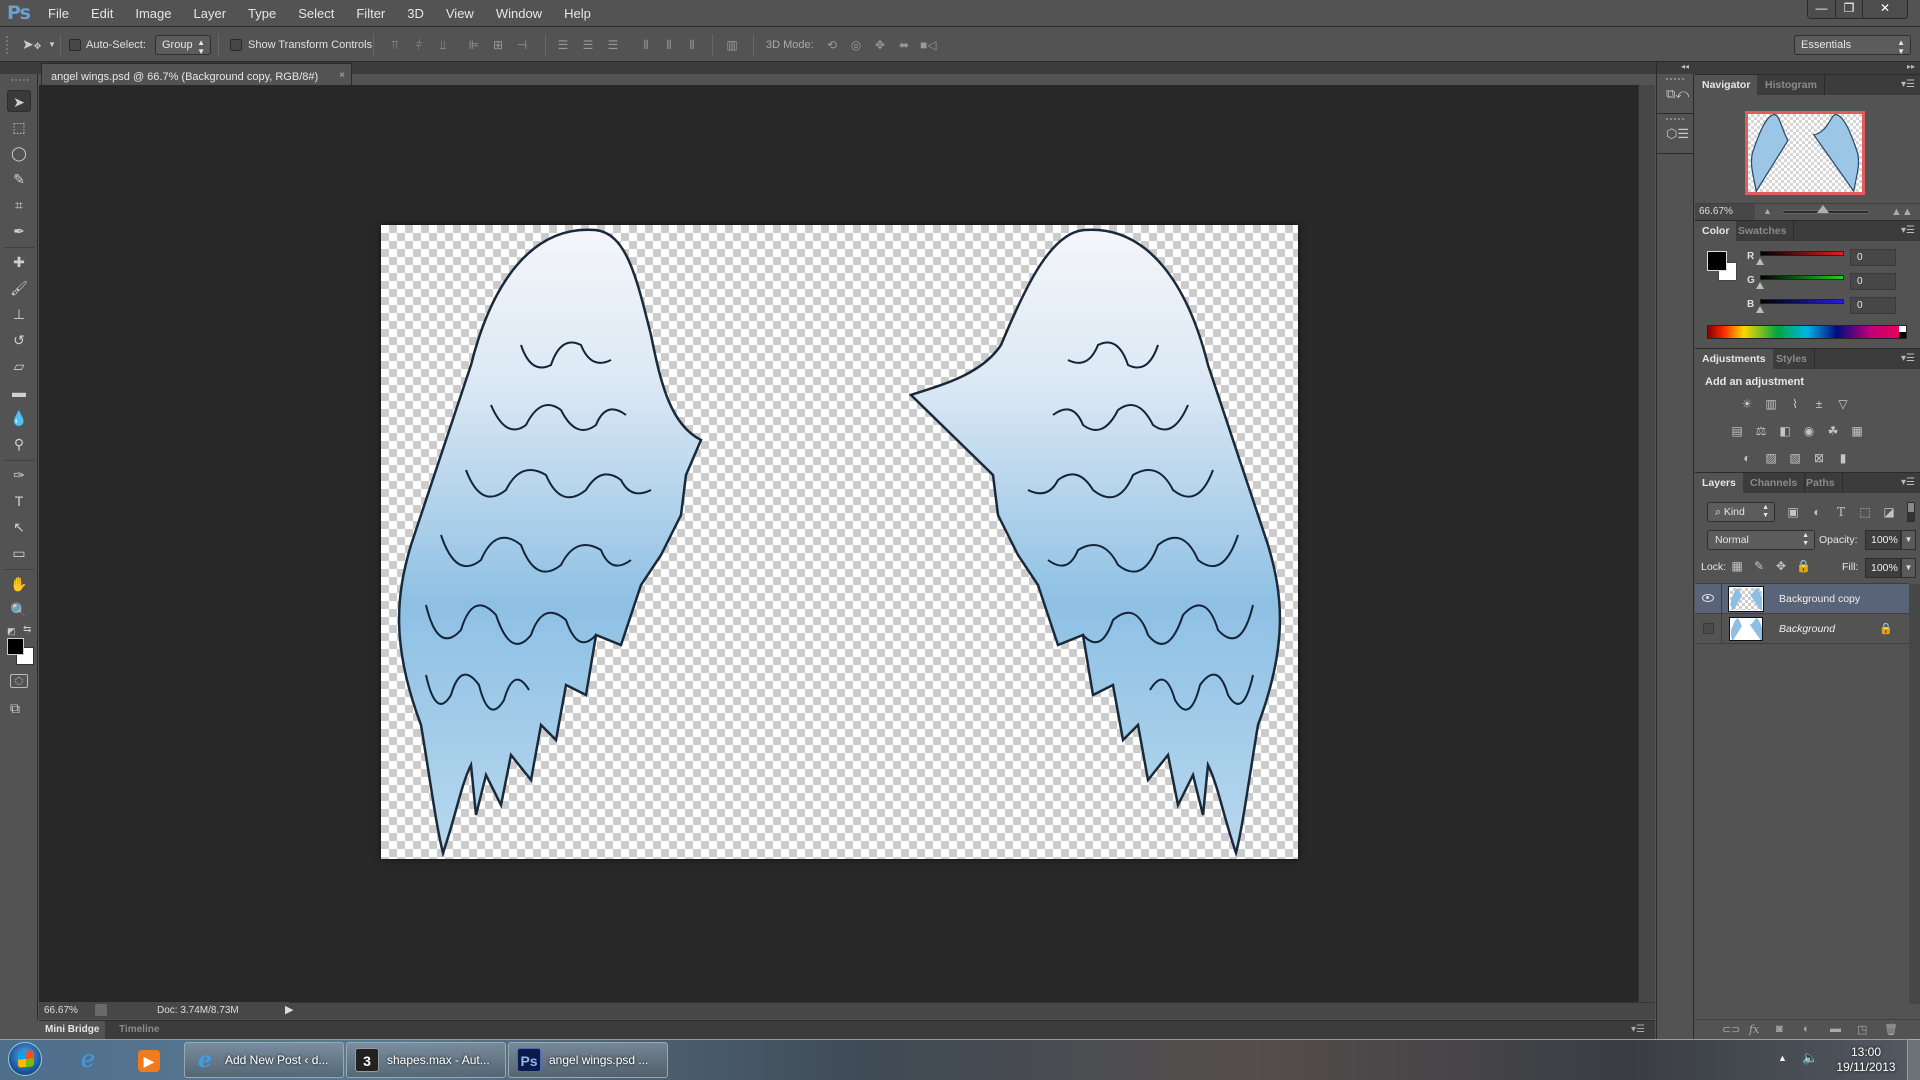  What do you see at coordinates (1741, 512) in the screenshot?
I see `layer-filter-kind-dropdown: ⌕ Kind ▲ ▼` at bounding box center [1741, 512].